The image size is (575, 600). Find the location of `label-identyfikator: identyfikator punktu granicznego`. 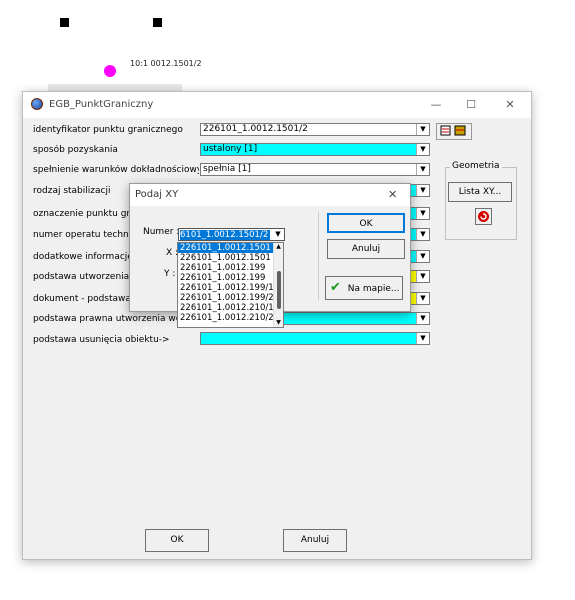

label-identyfikator: identyfikator punktu granicznego is located at coordinates (108, 130).